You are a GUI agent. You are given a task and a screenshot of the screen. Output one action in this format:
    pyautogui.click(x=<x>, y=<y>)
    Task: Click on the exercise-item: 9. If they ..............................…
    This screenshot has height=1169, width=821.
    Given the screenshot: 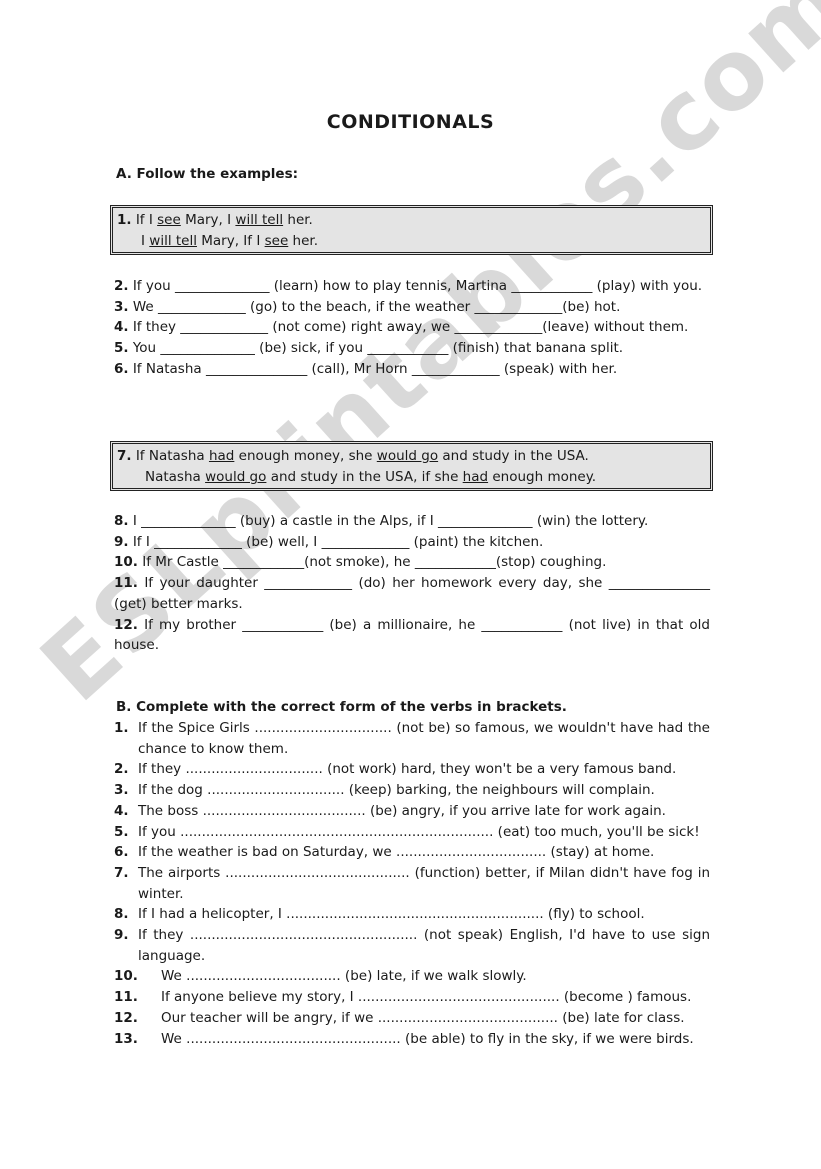 What is the action you would take?
    pyautogui.click(x=412, y=945)
    